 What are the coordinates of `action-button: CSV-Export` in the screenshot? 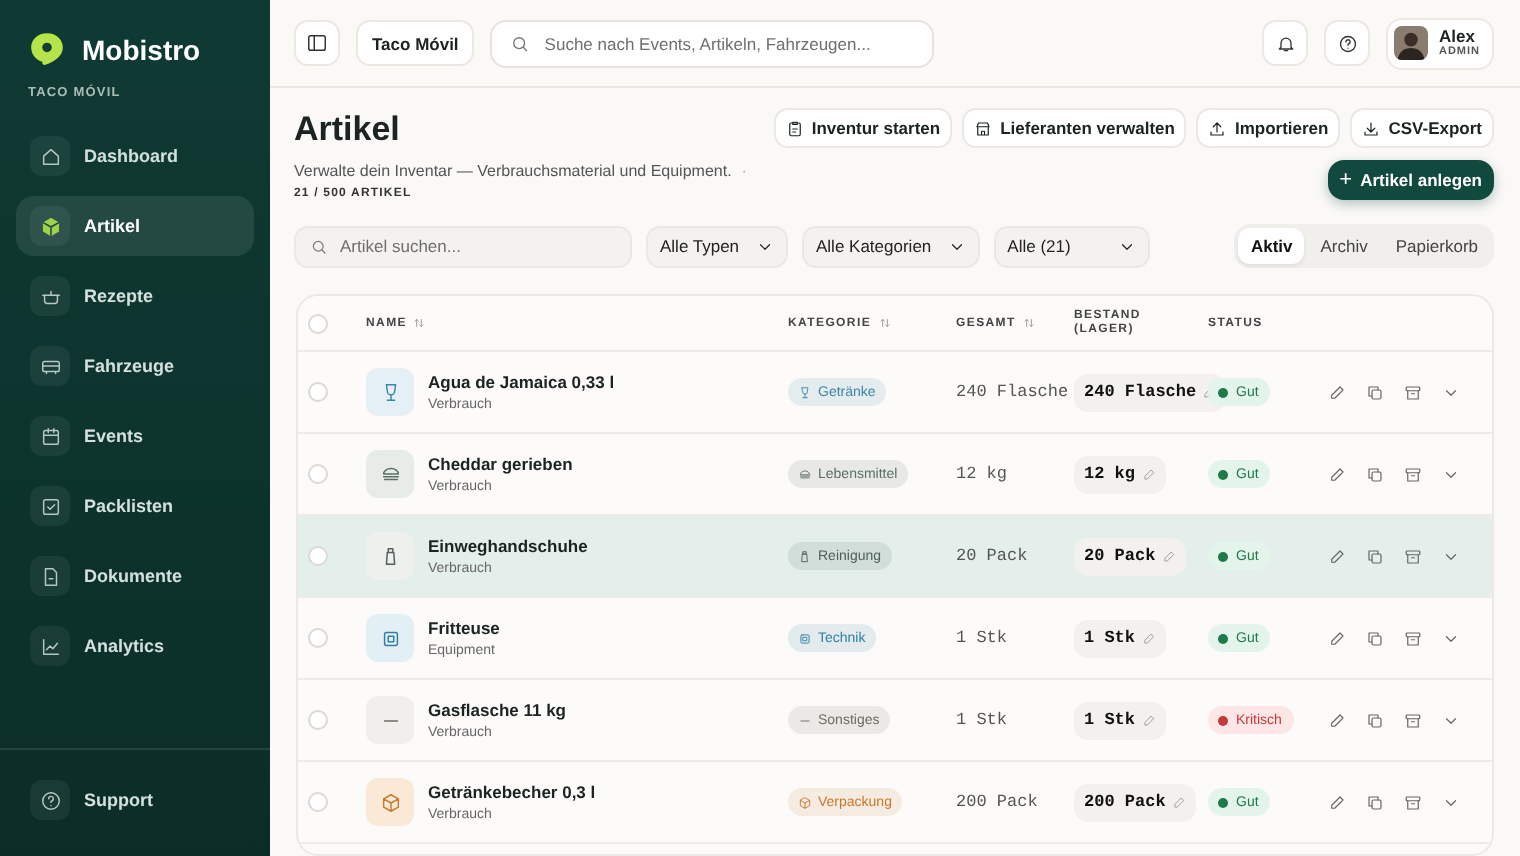 It's located at (1422, 128).